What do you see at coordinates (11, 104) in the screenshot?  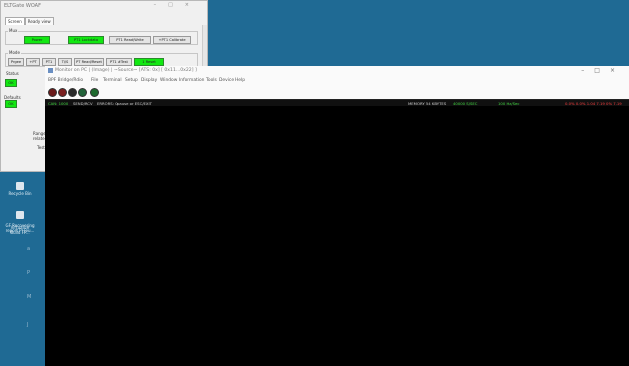 I see `defaults-ok-button: OK` at bounding box center [11, 104].